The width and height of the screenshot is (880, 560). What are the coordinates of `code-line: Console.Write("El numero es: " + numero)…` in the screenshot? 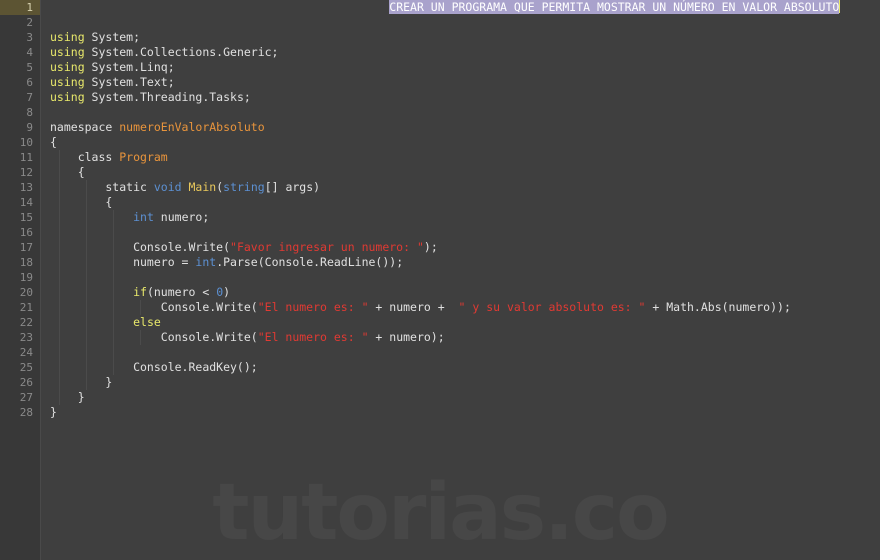 It's located at (460, 337).